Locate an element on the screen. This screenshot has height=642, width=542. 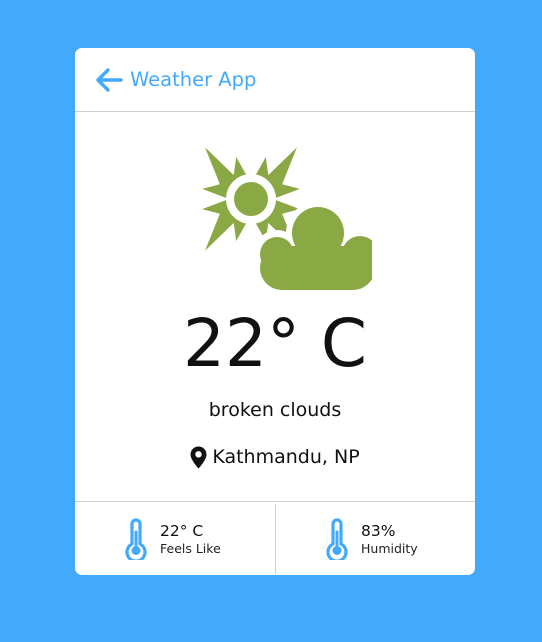
sun-behind-cloud-icon is located at coordinates (287, 220).